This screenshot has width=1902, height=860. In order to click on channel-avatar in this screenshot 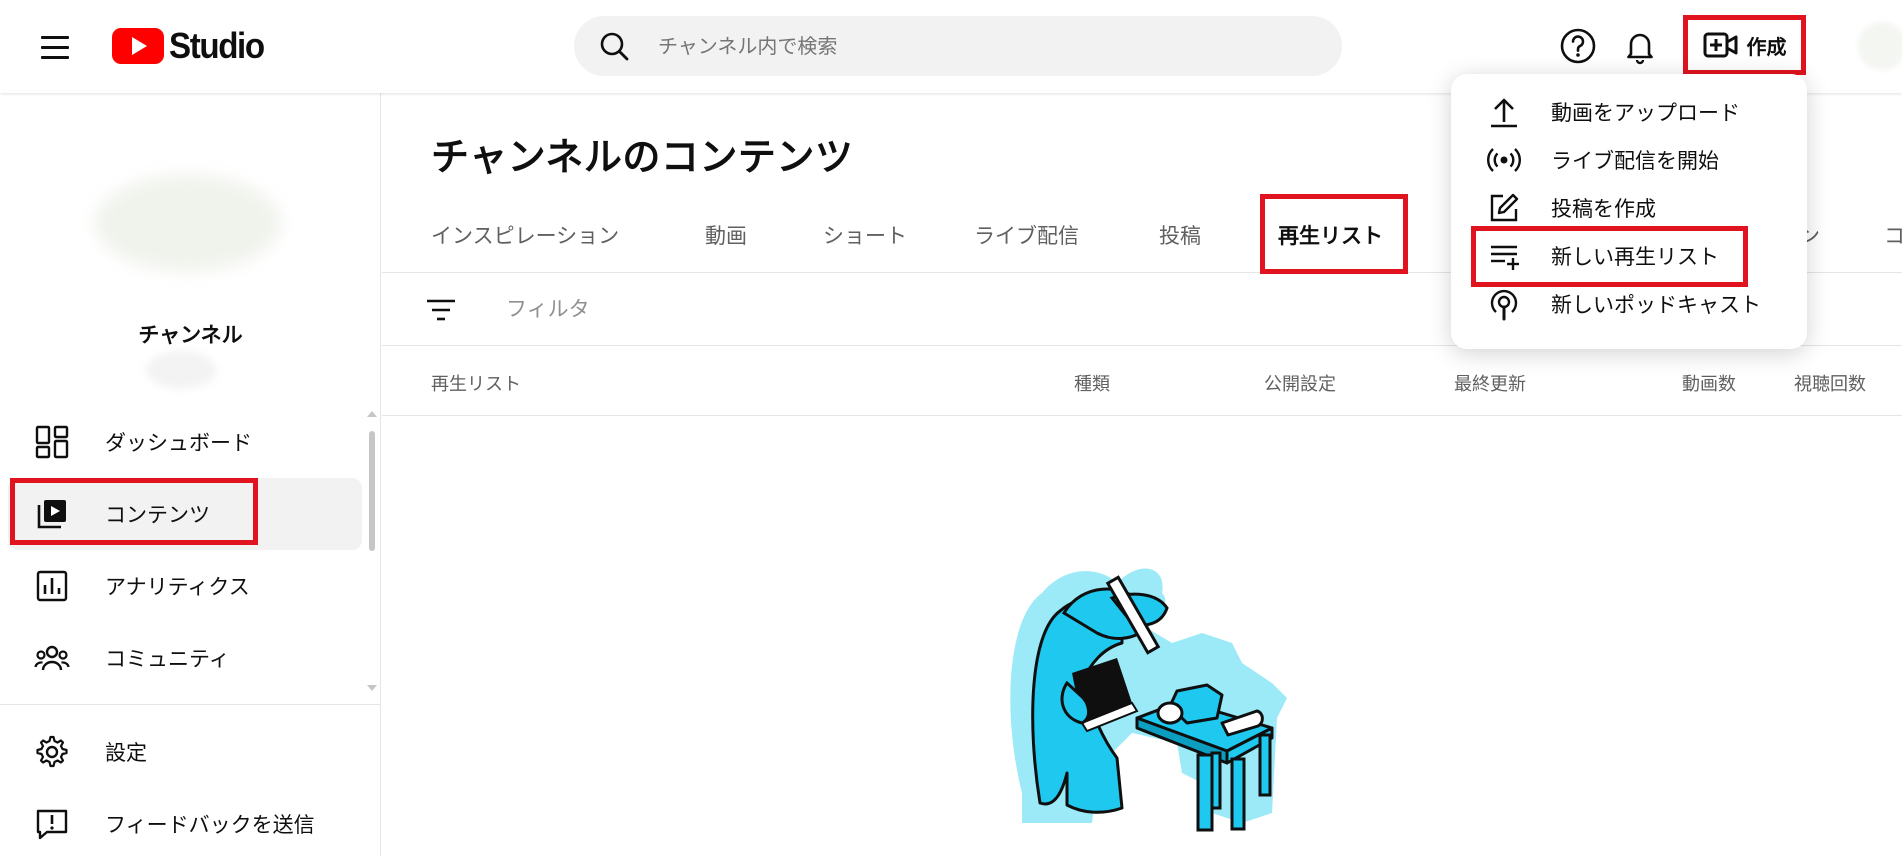, I will do `click(188, 223)`.